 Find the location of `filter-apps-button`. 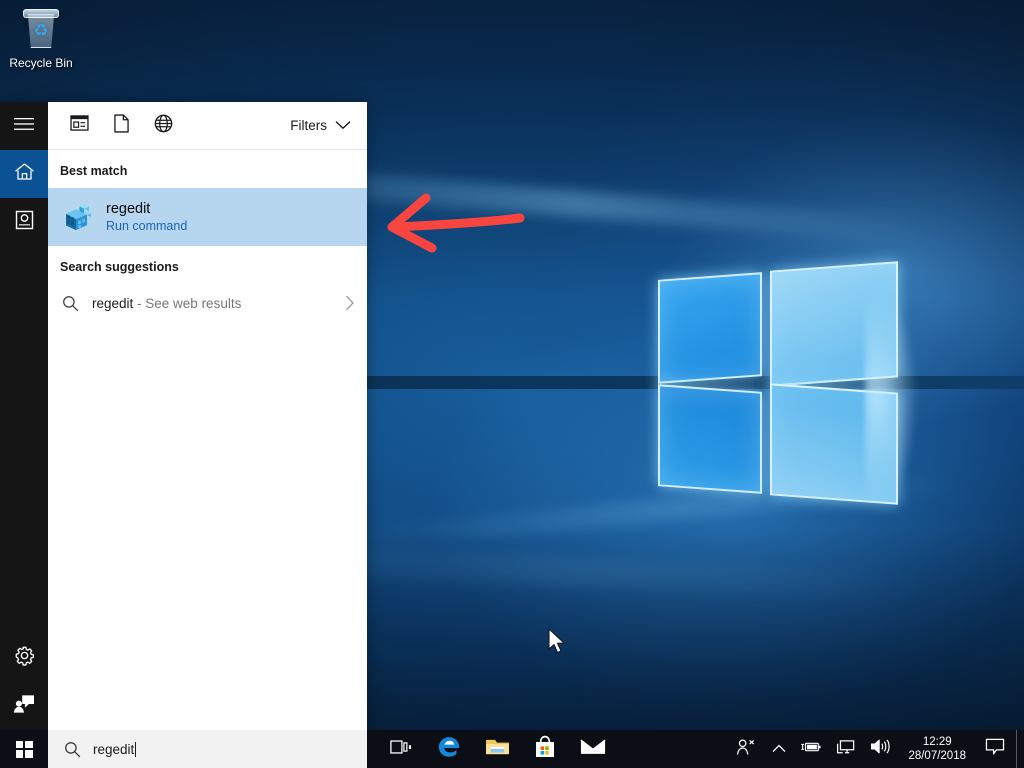

filter-apps-button is located at coordinates (79, 126).